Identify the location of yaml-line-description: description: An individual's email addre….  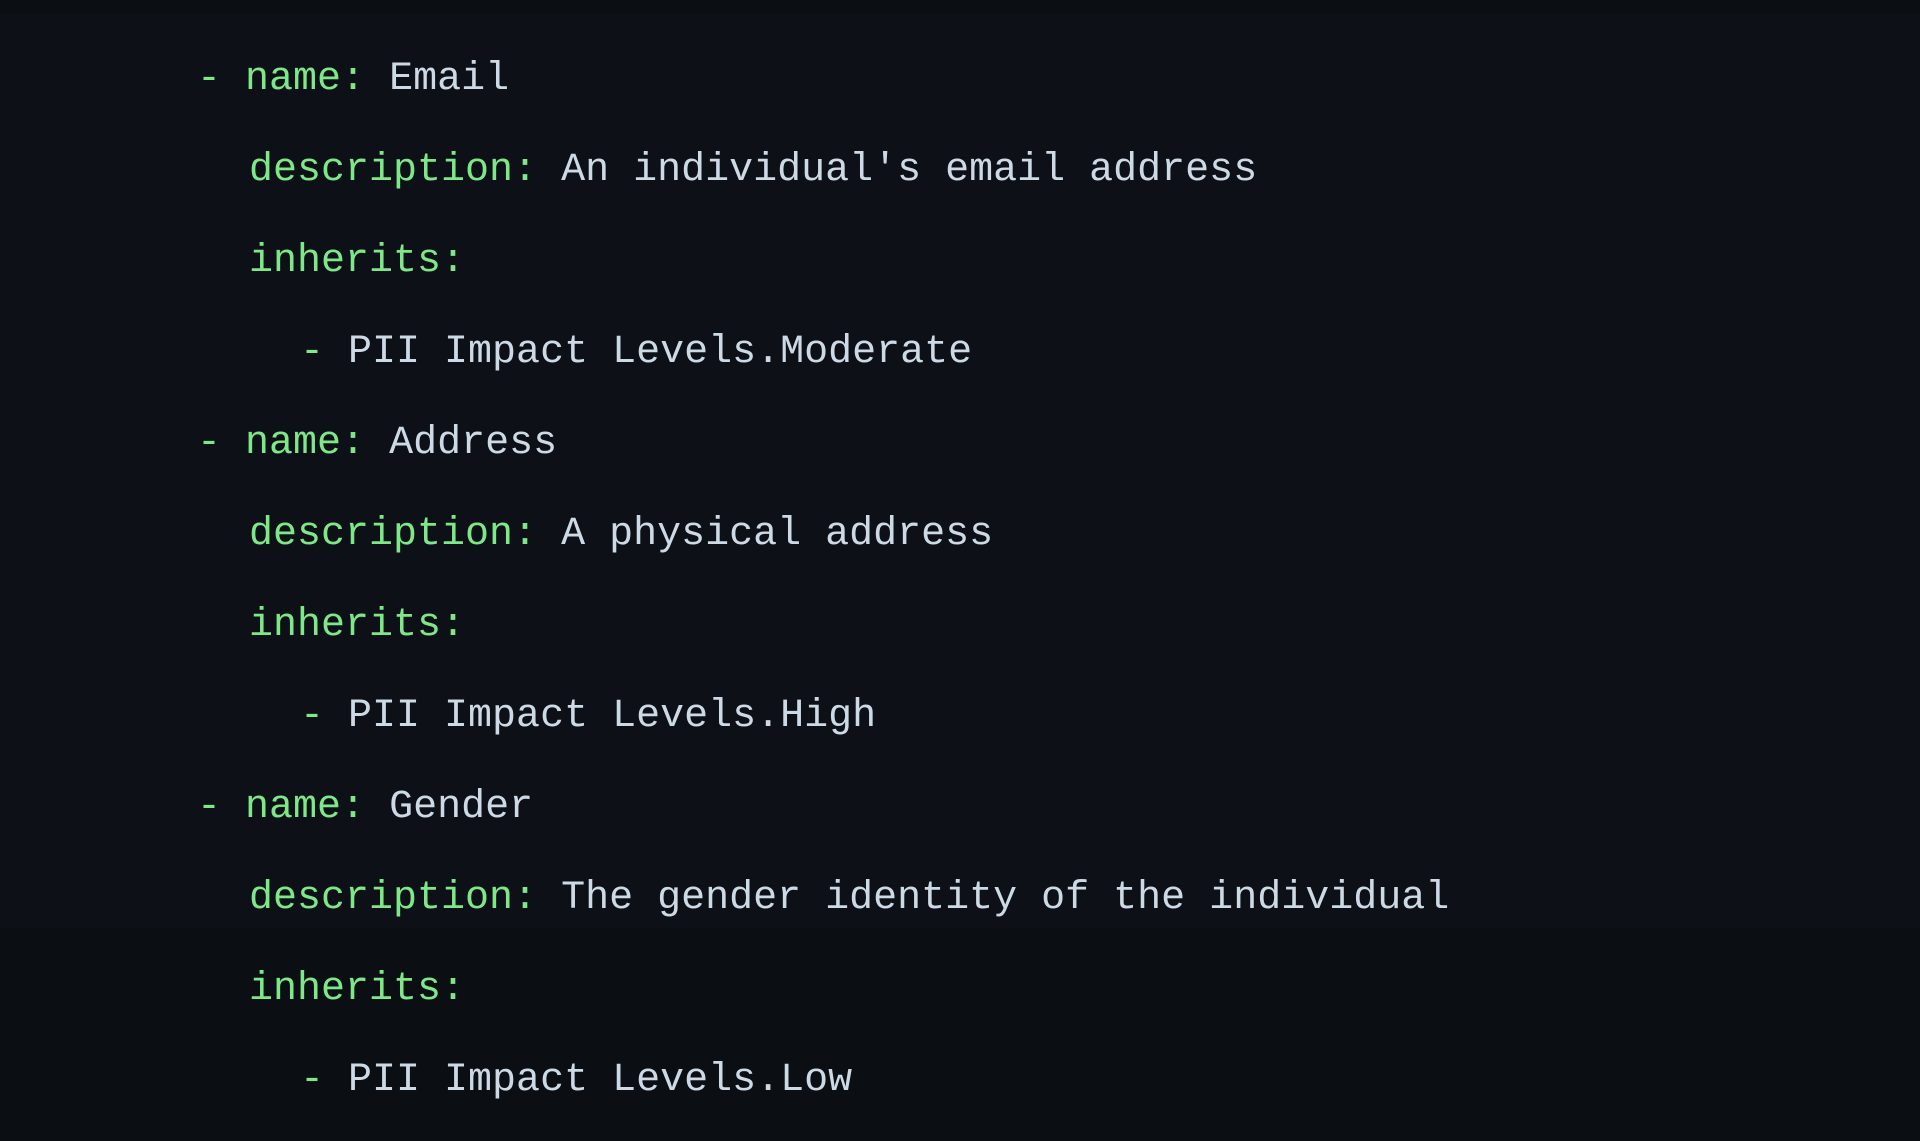
(960, 170).